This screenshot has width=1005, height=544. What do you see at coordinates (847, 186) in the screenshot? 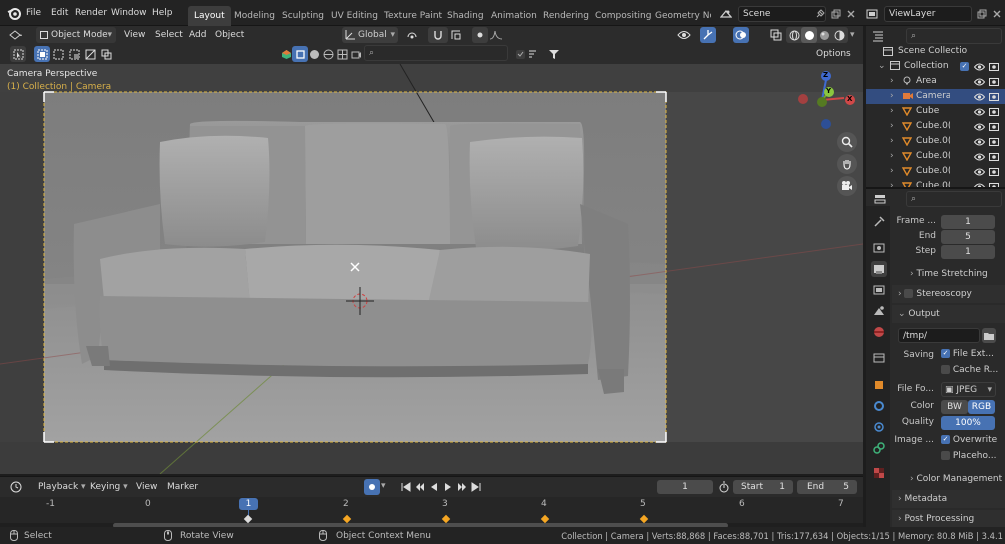
I see `camera-view-icon` at bounding box center [847, 186].